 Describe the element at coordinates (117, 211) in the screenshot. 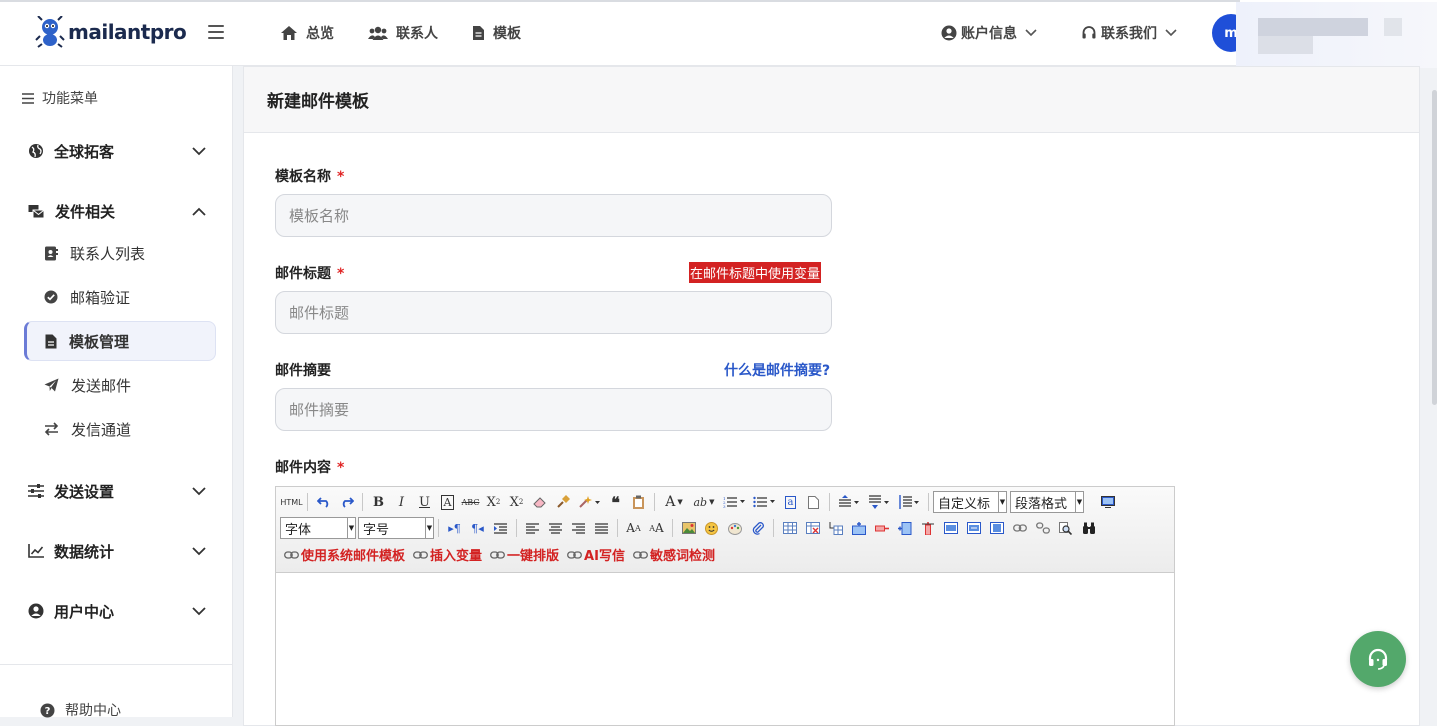

I see `sidebar-group-sending: 发件相关` at that location.